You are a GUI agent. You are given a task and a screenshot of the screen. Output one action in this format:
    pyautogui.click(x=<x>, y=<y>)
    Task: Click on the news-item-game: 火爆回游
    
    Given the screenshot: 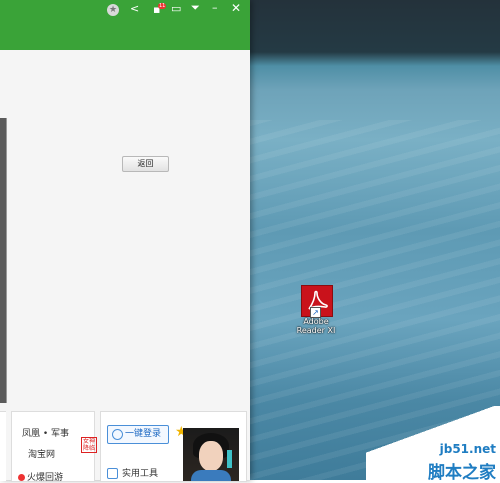 What is the action you would take?
    pyautogui.click(x=40, y=476)
    